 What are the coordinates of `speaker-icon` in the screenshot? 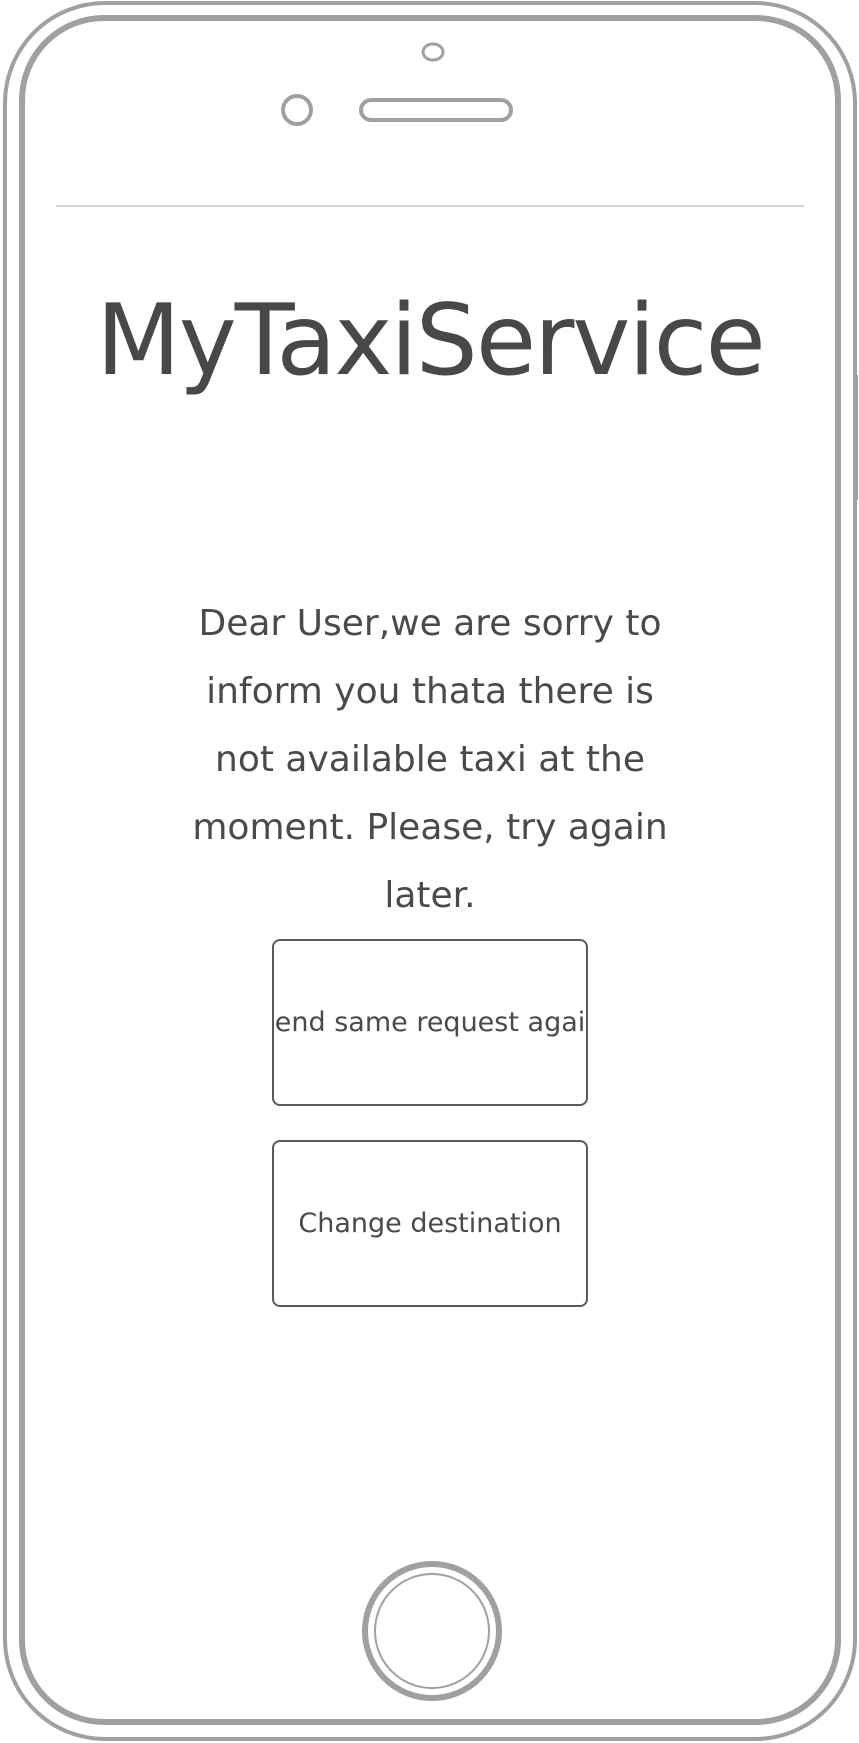 It's located at (436, 110).